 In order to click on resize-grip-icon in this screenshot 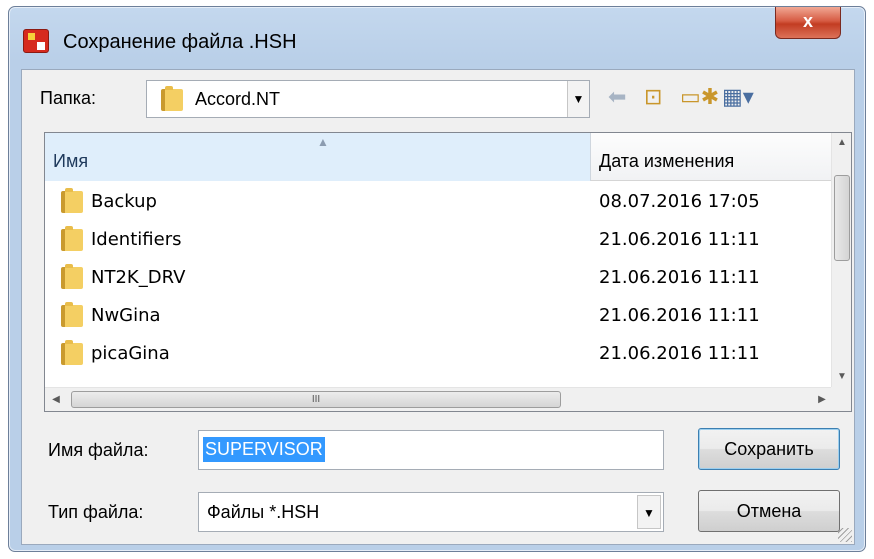, I will do `click(845, 535)`.